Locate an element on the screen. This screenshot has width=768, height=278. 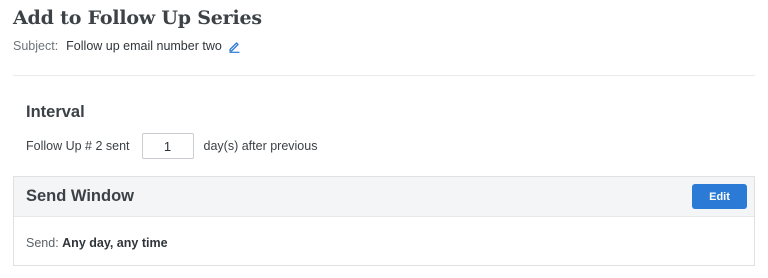
pencil-icon is located at coordinates (234, 46).